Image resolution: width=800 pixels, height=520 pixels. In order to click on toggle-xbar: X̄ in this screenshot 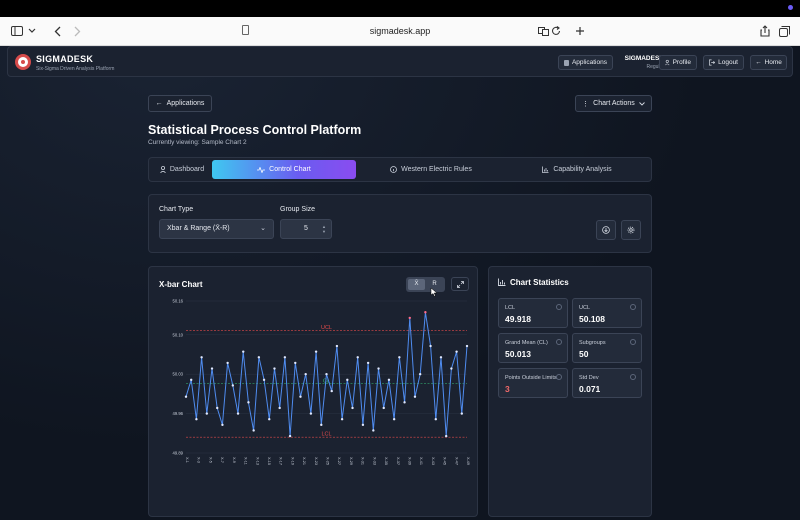, I will do `click(416, 284)`.